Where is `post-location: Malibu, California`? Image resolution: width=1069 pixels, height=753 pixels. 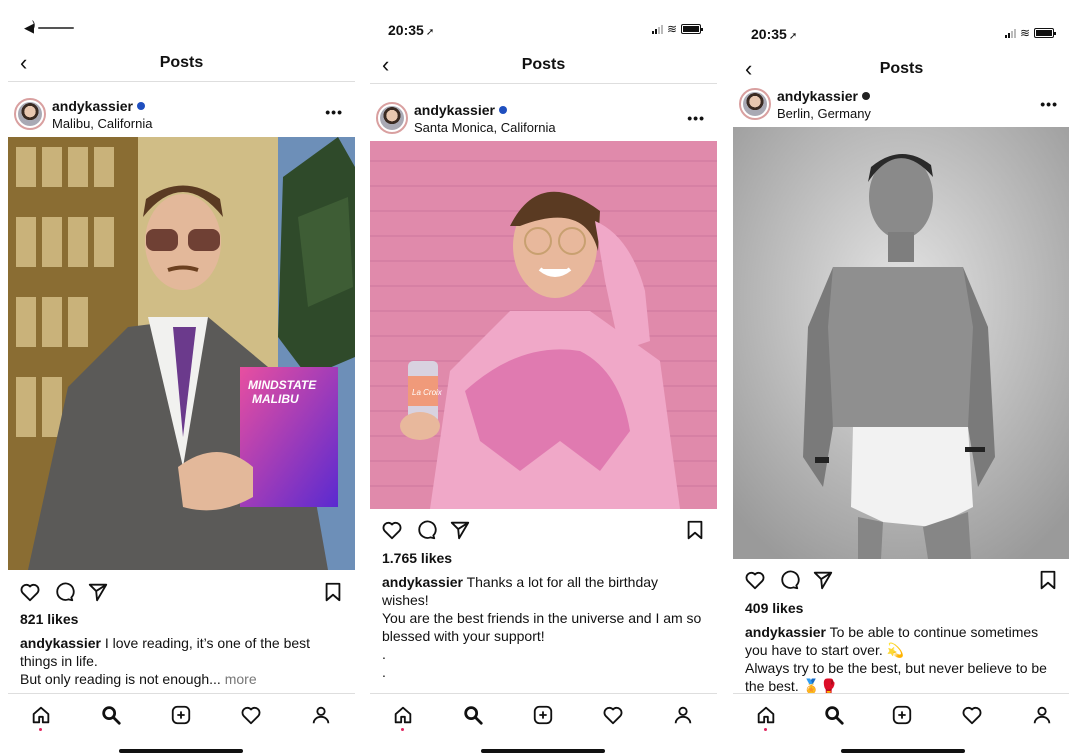 post-location: Malibu, California is located at coordinates (102, 123).